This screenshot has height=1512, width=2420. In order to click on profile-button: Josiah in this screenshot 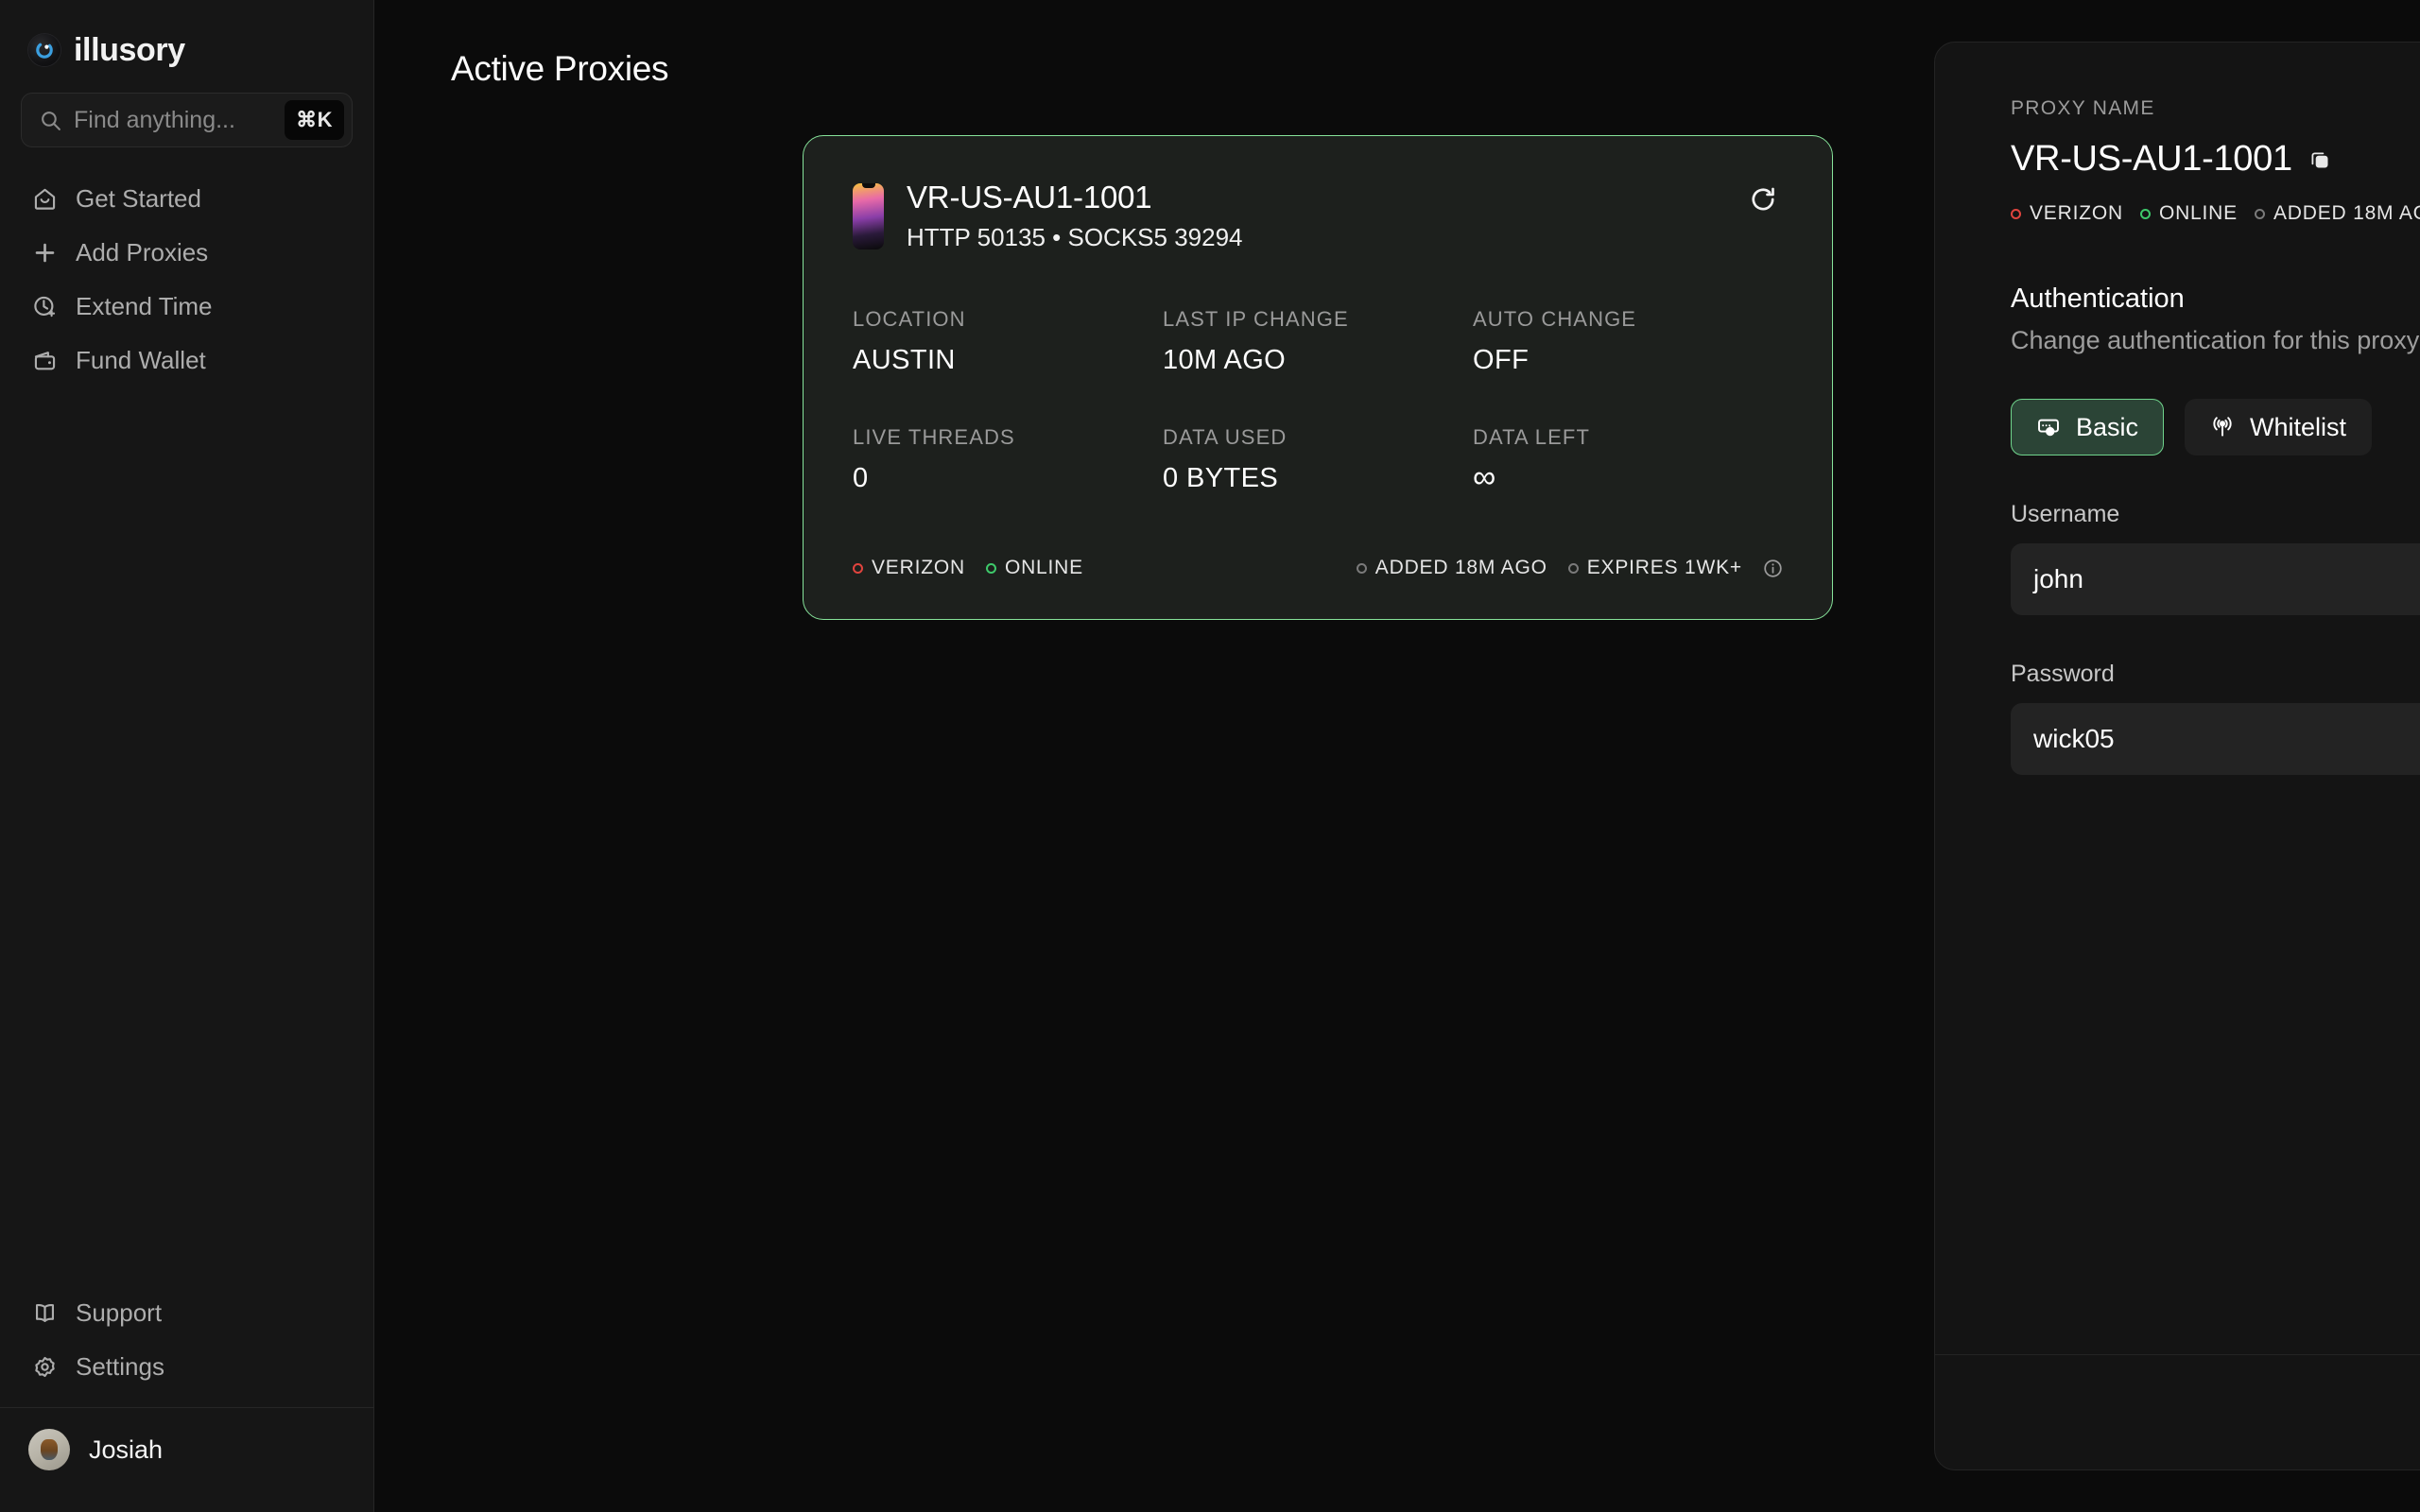, I will do `click(186, 1449)`.